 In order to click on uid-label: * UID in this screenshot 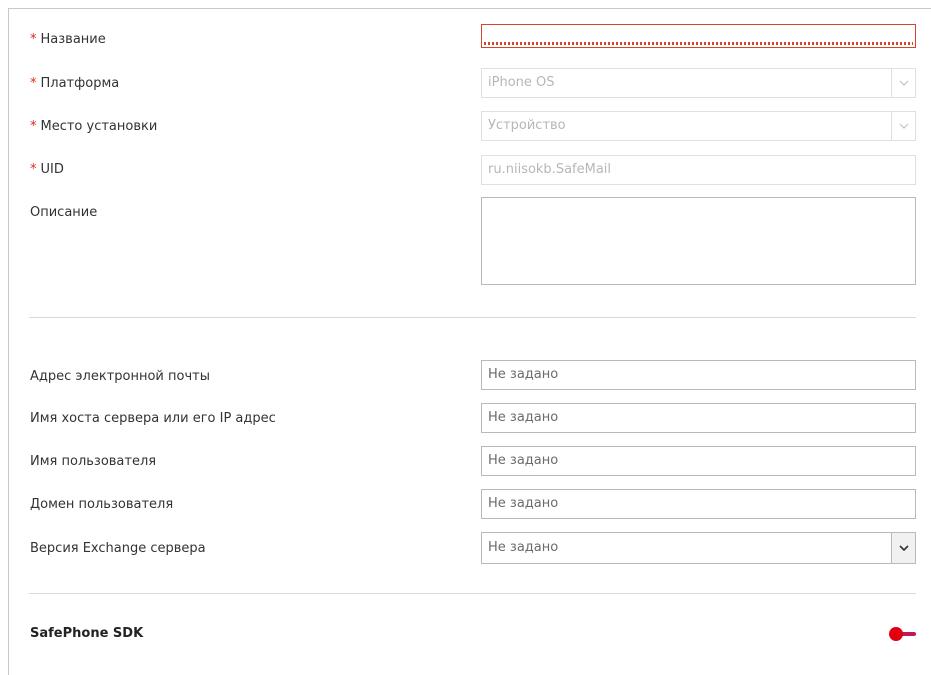, I will do `click(47, 170)`.